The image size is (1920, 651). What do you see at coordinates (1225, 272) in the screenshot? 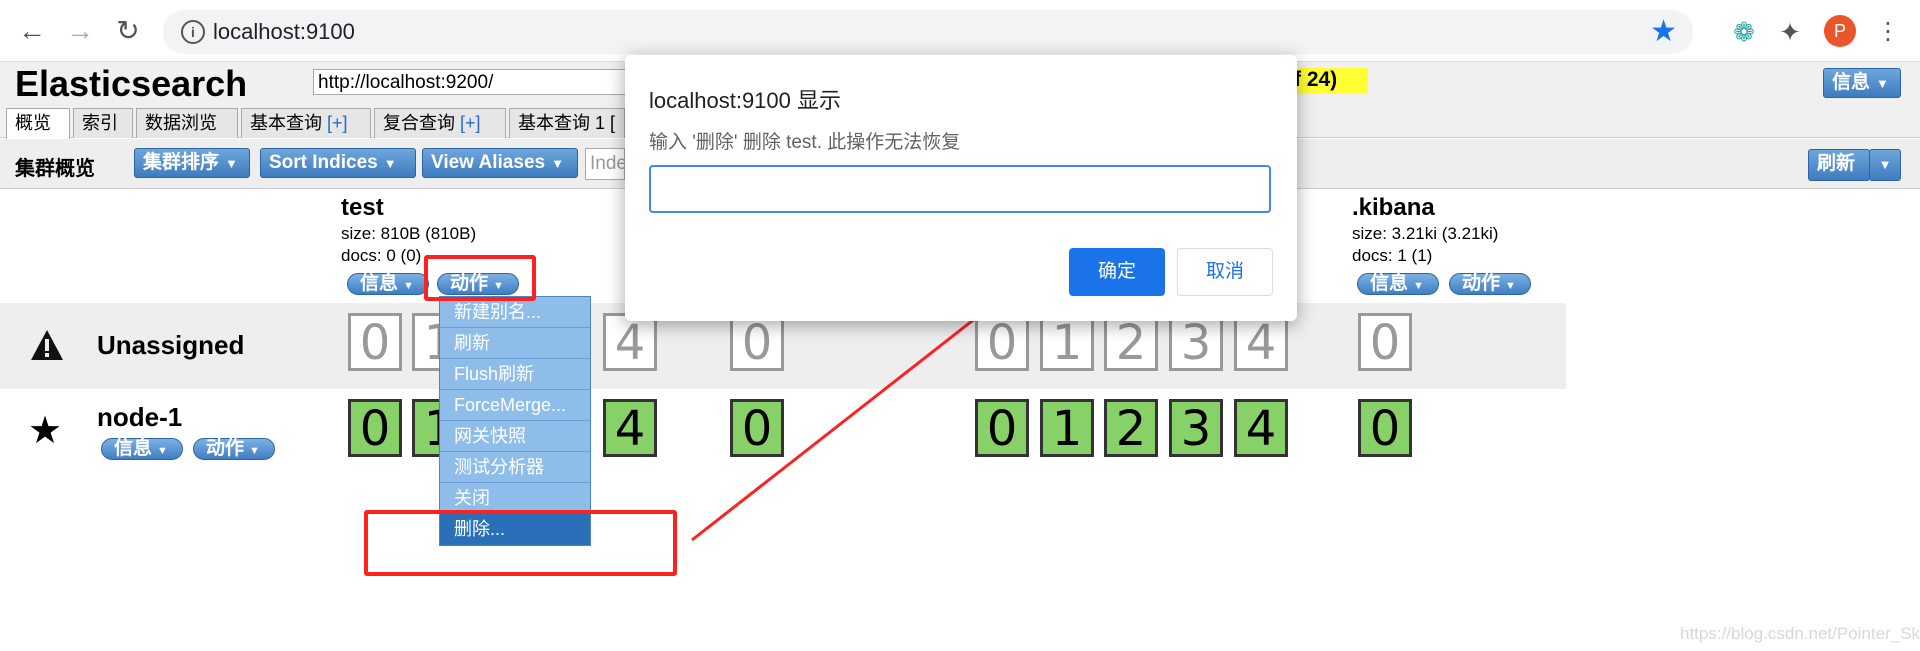
I see `dialog-cancel-button: 取消` at bounding box center [1225, 272].